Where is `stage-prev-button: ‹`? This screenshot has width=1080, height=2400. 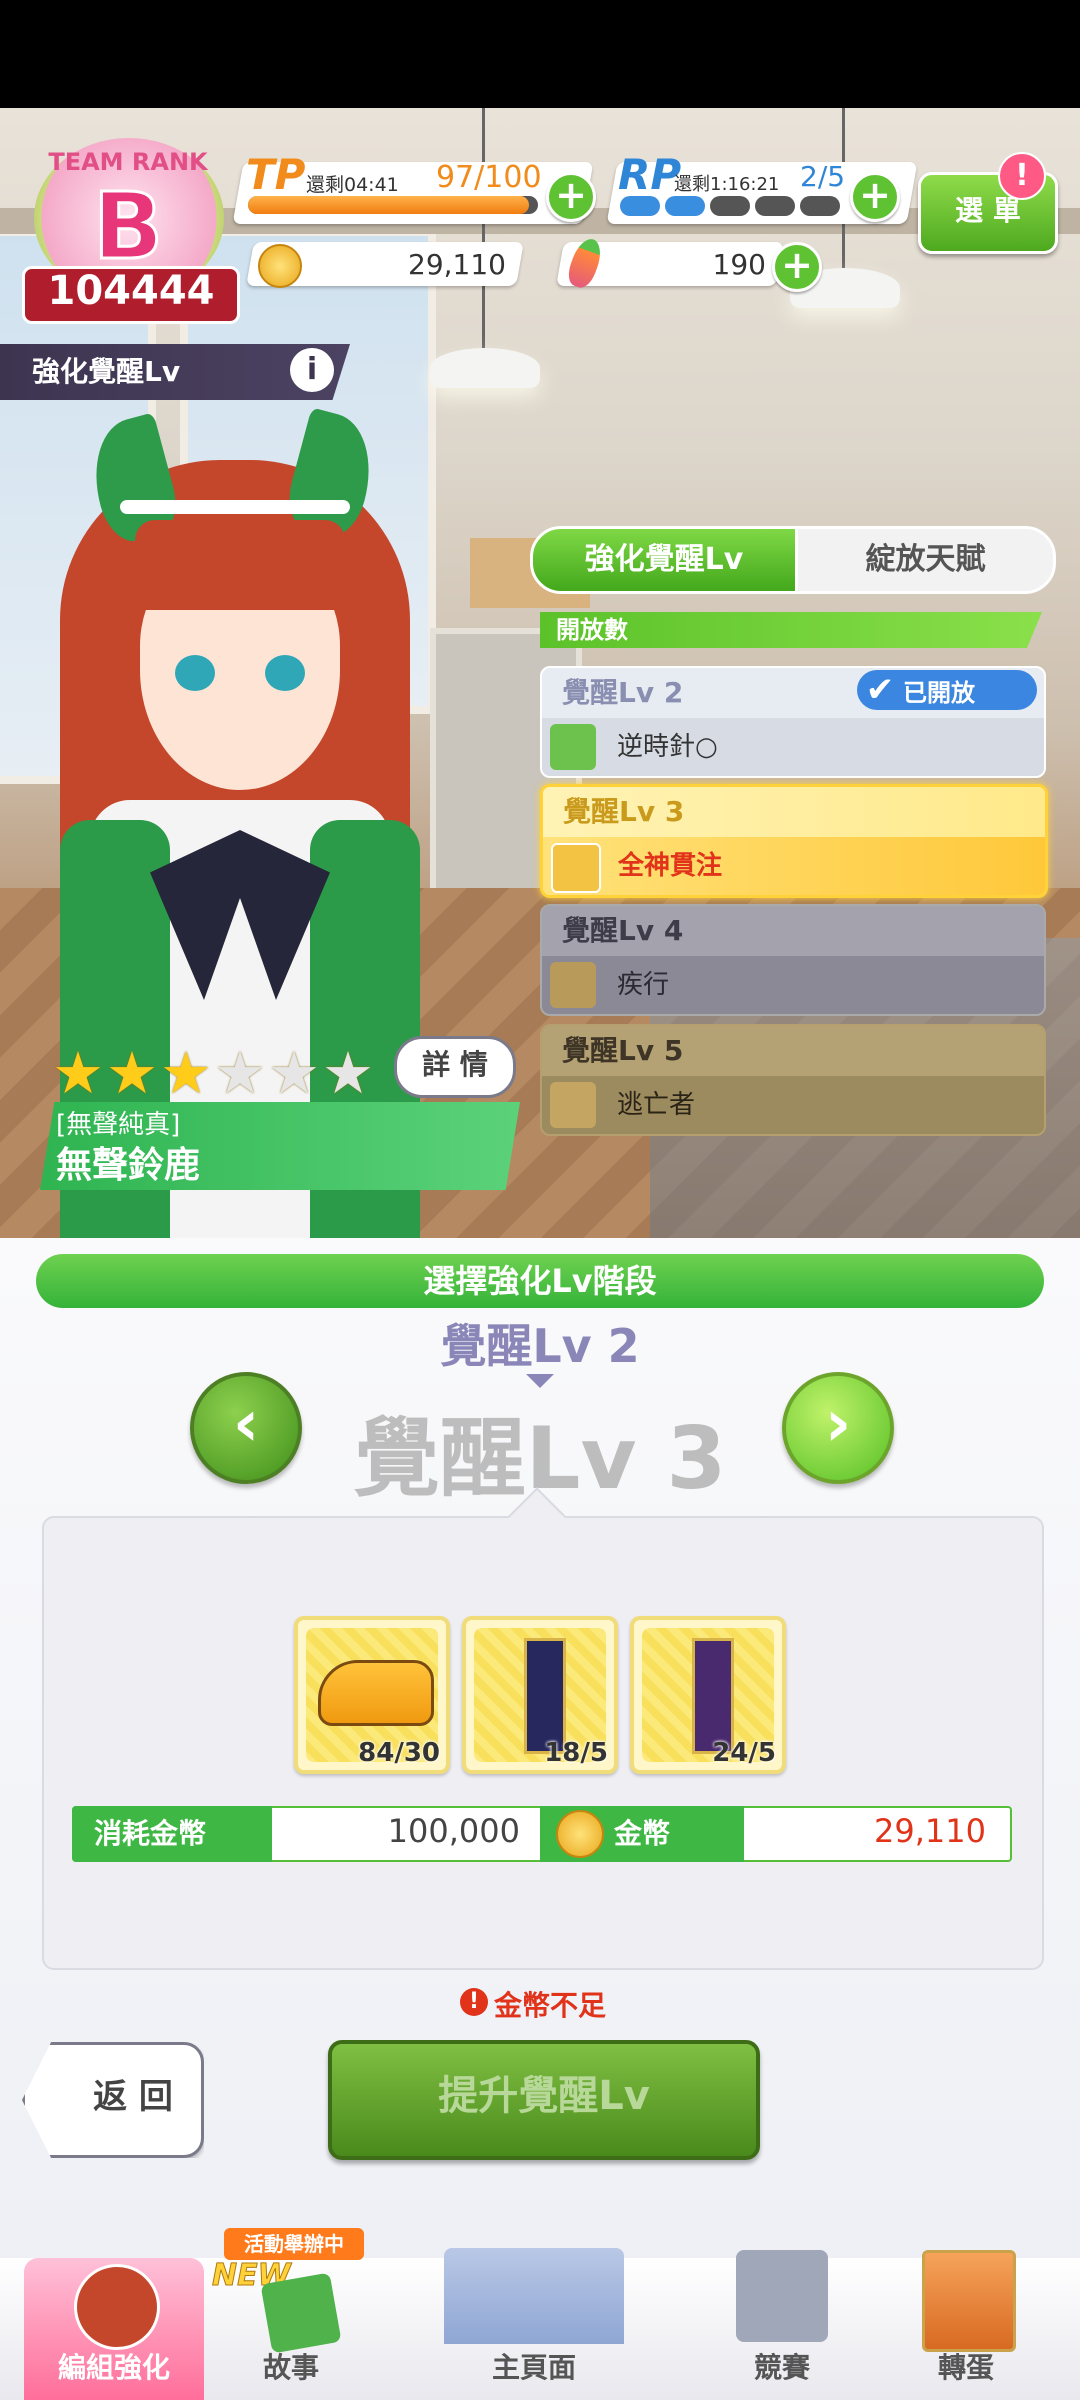
stage-prev-button: ‹ is located at coordinates (246, 1428).